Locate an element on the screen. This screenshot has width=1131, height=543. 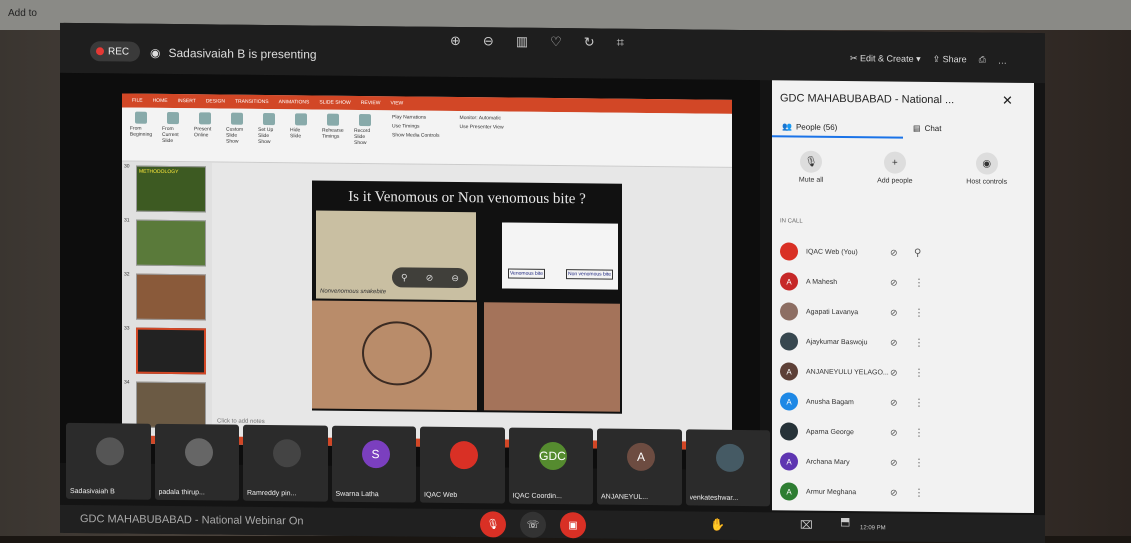
presenter-view-check: Use Presenter View is located at coordinates (482, 127).